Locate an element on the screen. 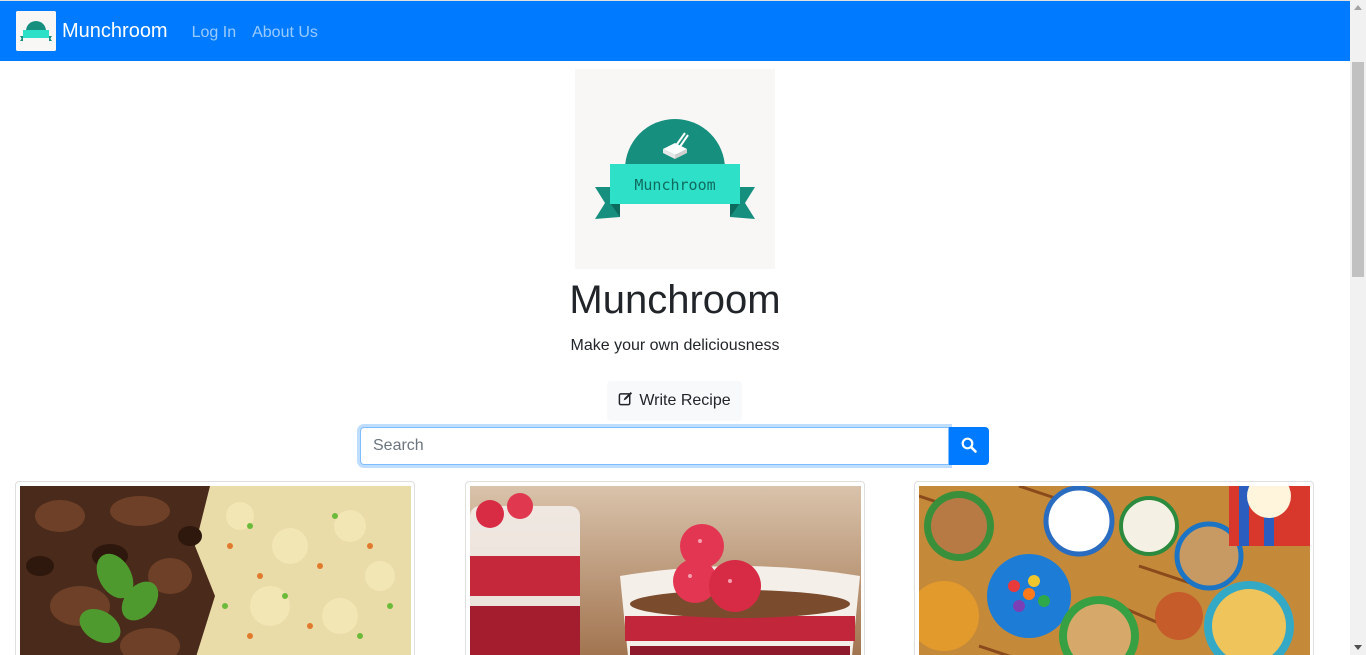  hero-logo: Munchroom is located at coordinates (675, 169).